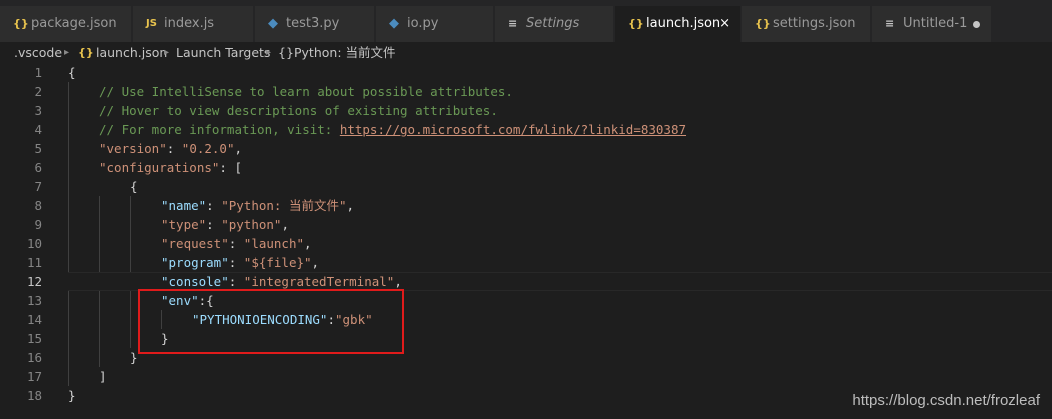  I want to click on json-value: "integratedTerminal", so click(319, 281).